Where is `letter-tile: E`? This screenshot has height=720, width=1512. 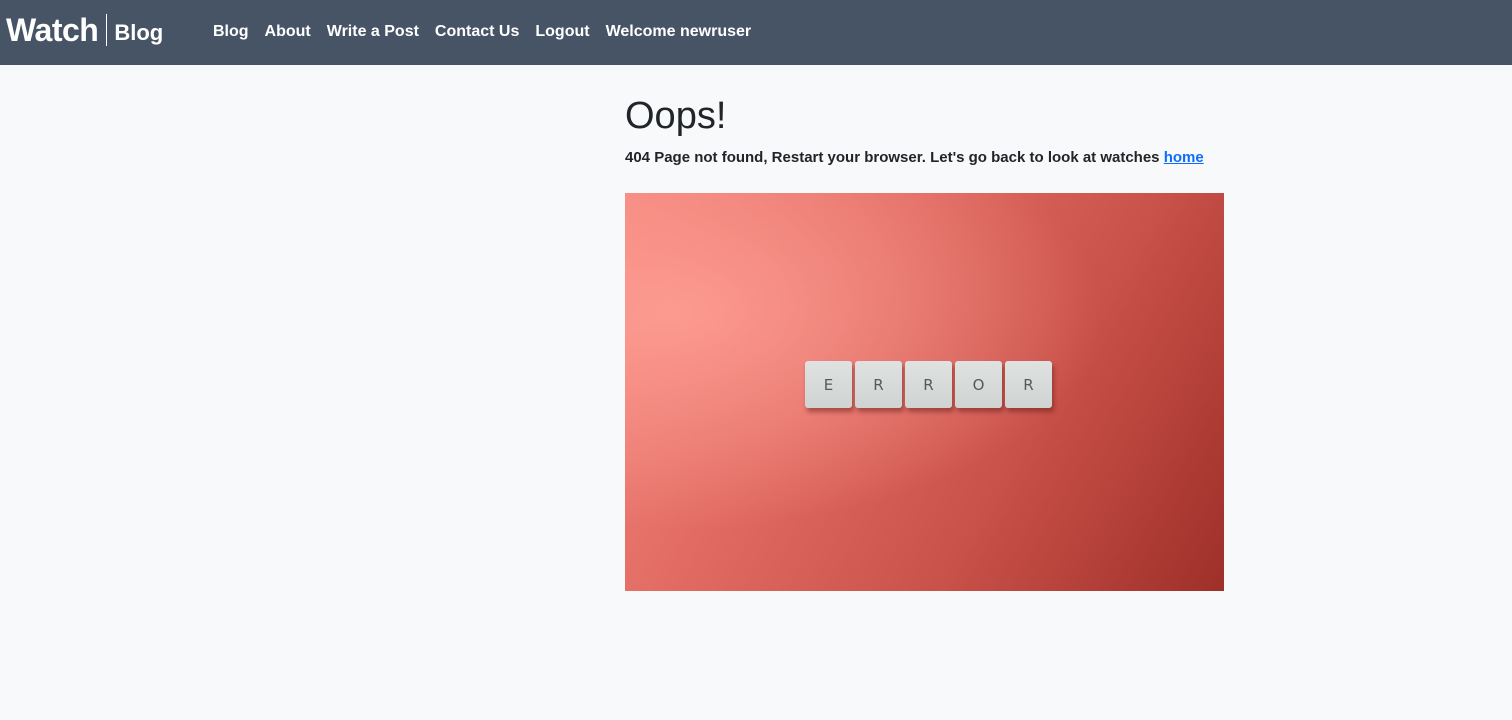
letter-tile: E is located at coordinates (828, 384).